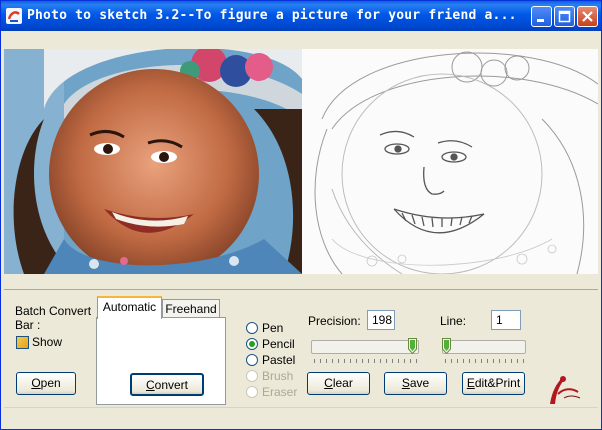  What do you see at coordinates (252, 360) in the screenshot?
I see `pastel-radio` at bounding box center [252, 360].